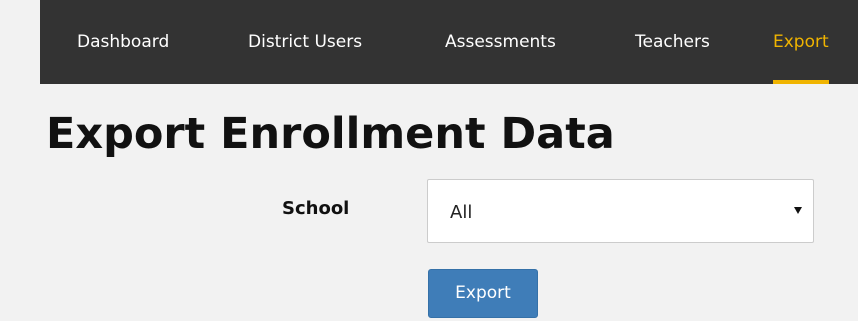 The height and width of the screenshot is (321, 858). I want to click on nav-item-assessments: Assessments, so click(500, 42).